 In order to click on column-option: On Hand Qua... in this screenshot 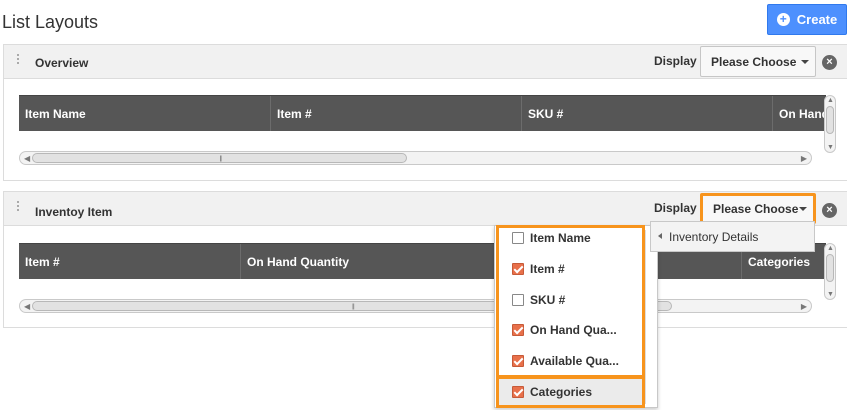, I will do `click(564, 330)`.